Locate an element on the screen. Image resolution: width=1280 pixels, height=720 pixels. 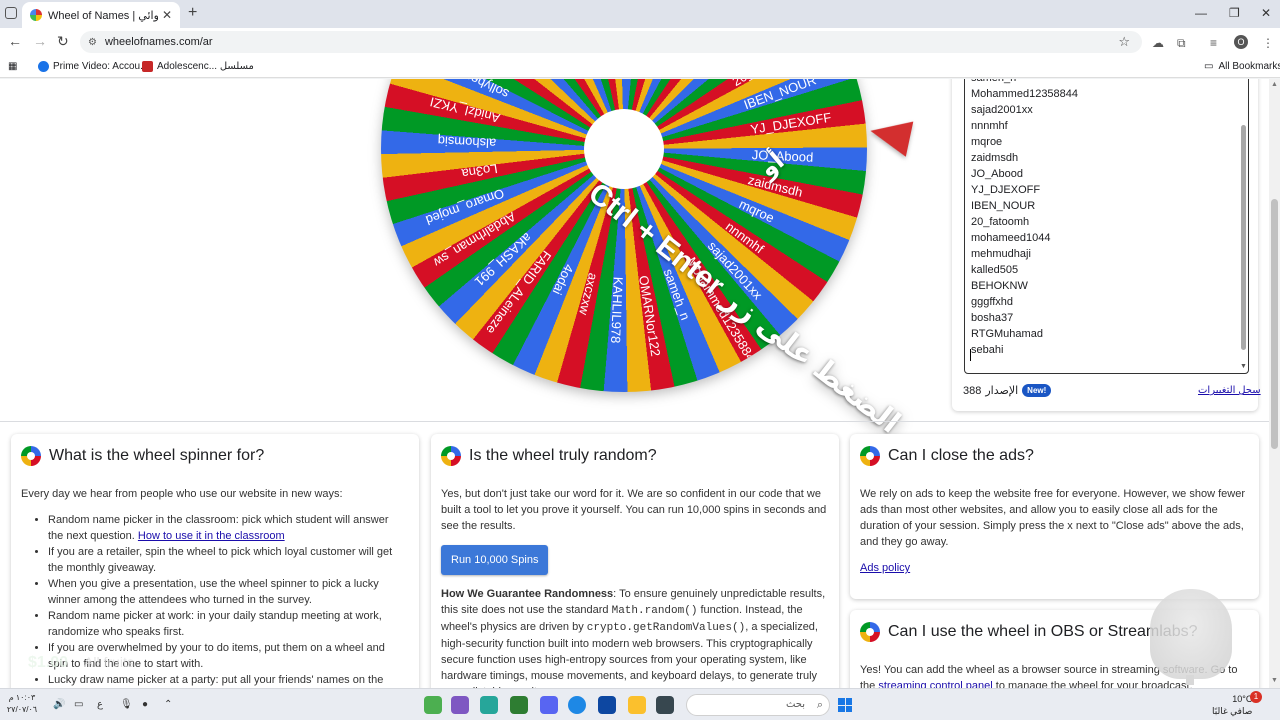
entry-line: bosha37 is located at coordinates (992, 318).